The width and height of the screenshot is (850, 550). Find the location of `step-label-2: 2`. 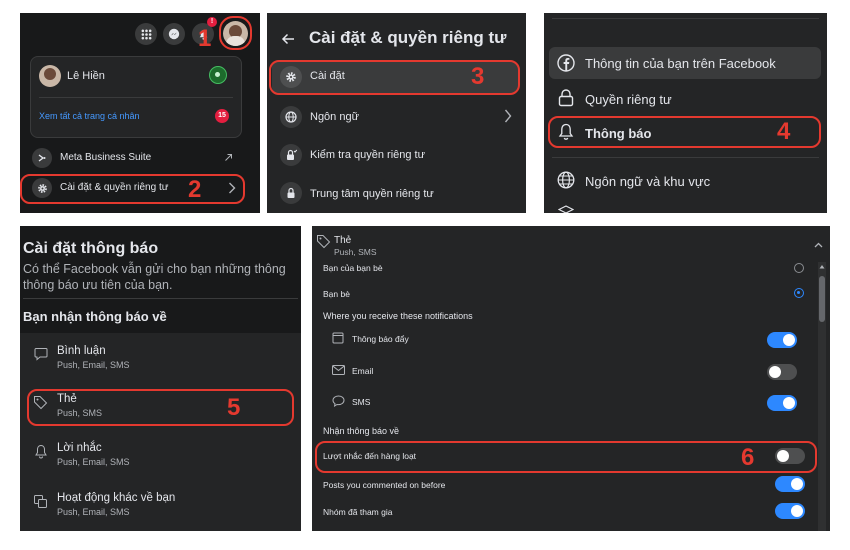

step-label-2: 2 is located at coordinates (195, 189).